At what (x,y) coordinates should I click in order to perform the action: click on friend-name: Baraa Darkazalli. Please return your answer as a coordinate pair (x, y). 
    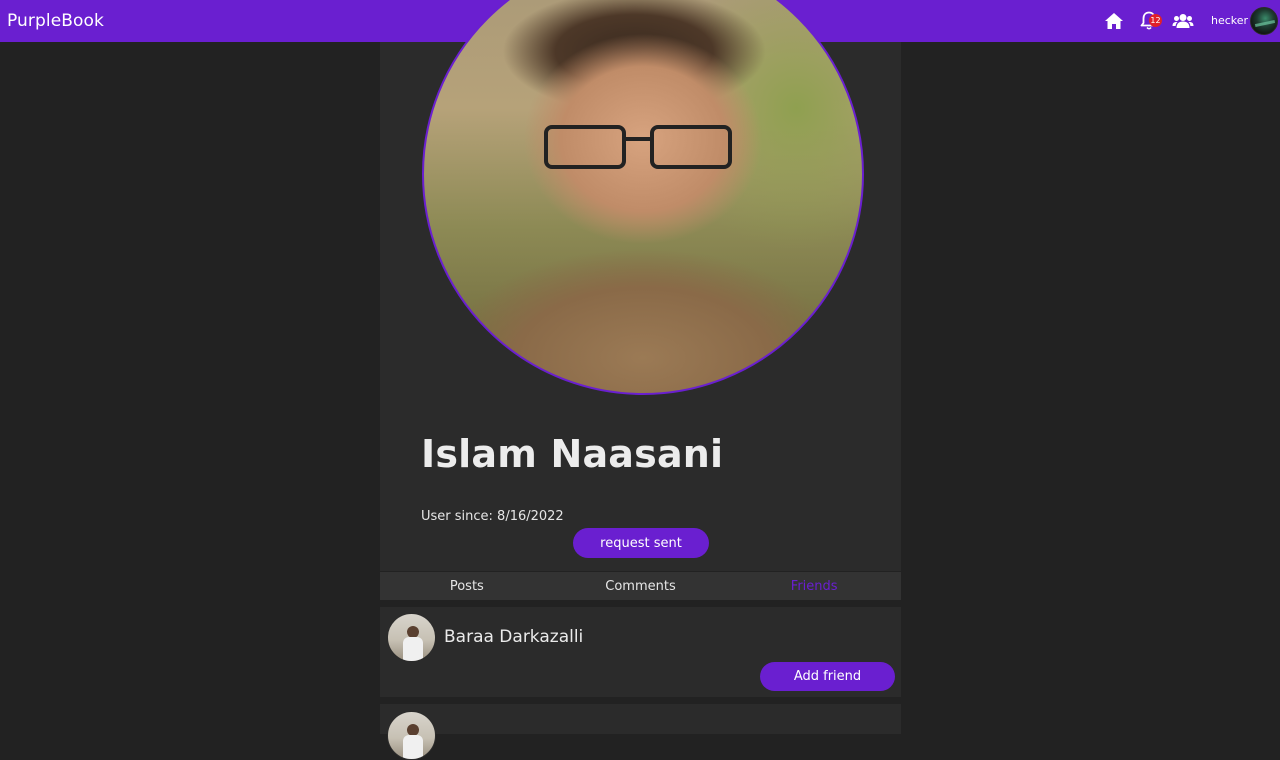
    Looking at the image, I should click on (513, 637).